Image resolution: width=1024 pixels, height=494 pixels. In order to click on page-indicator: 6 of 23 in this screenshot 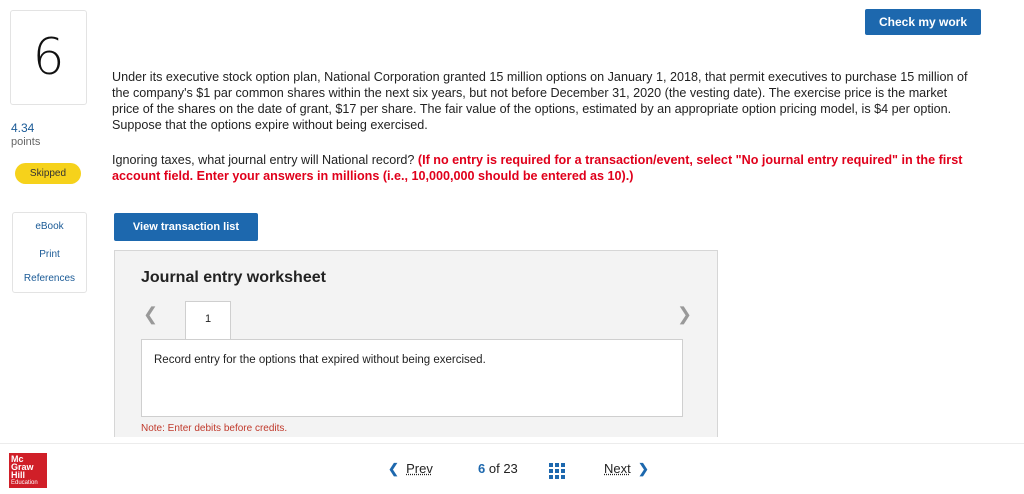, I will do `click(498, 468)`.